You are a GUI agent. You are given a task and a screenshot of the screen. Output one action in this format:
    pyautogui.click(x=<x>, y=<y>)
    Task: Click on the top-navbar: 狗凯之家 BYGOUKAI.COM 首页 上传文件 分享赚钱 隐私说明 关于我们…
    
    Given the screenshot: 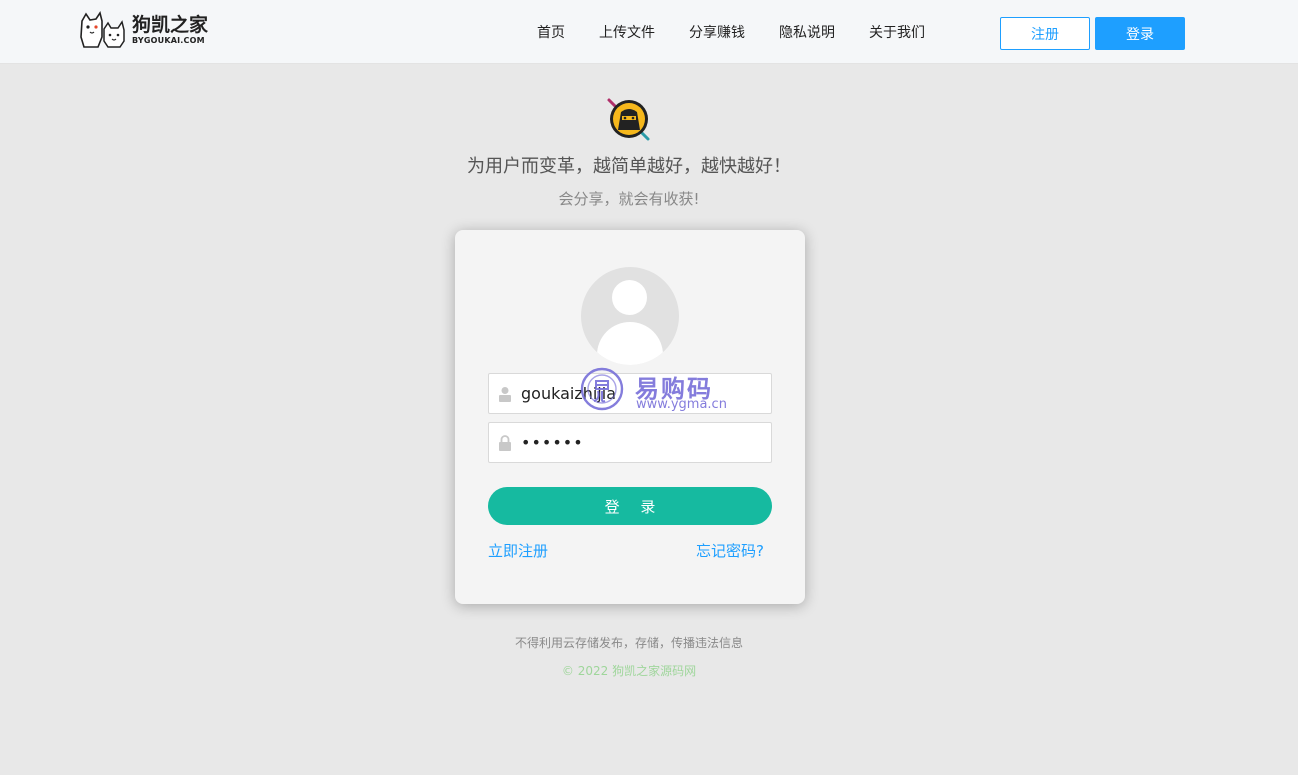 What is the action you would take?
    pyautogui.click(x=649, y=32)
    